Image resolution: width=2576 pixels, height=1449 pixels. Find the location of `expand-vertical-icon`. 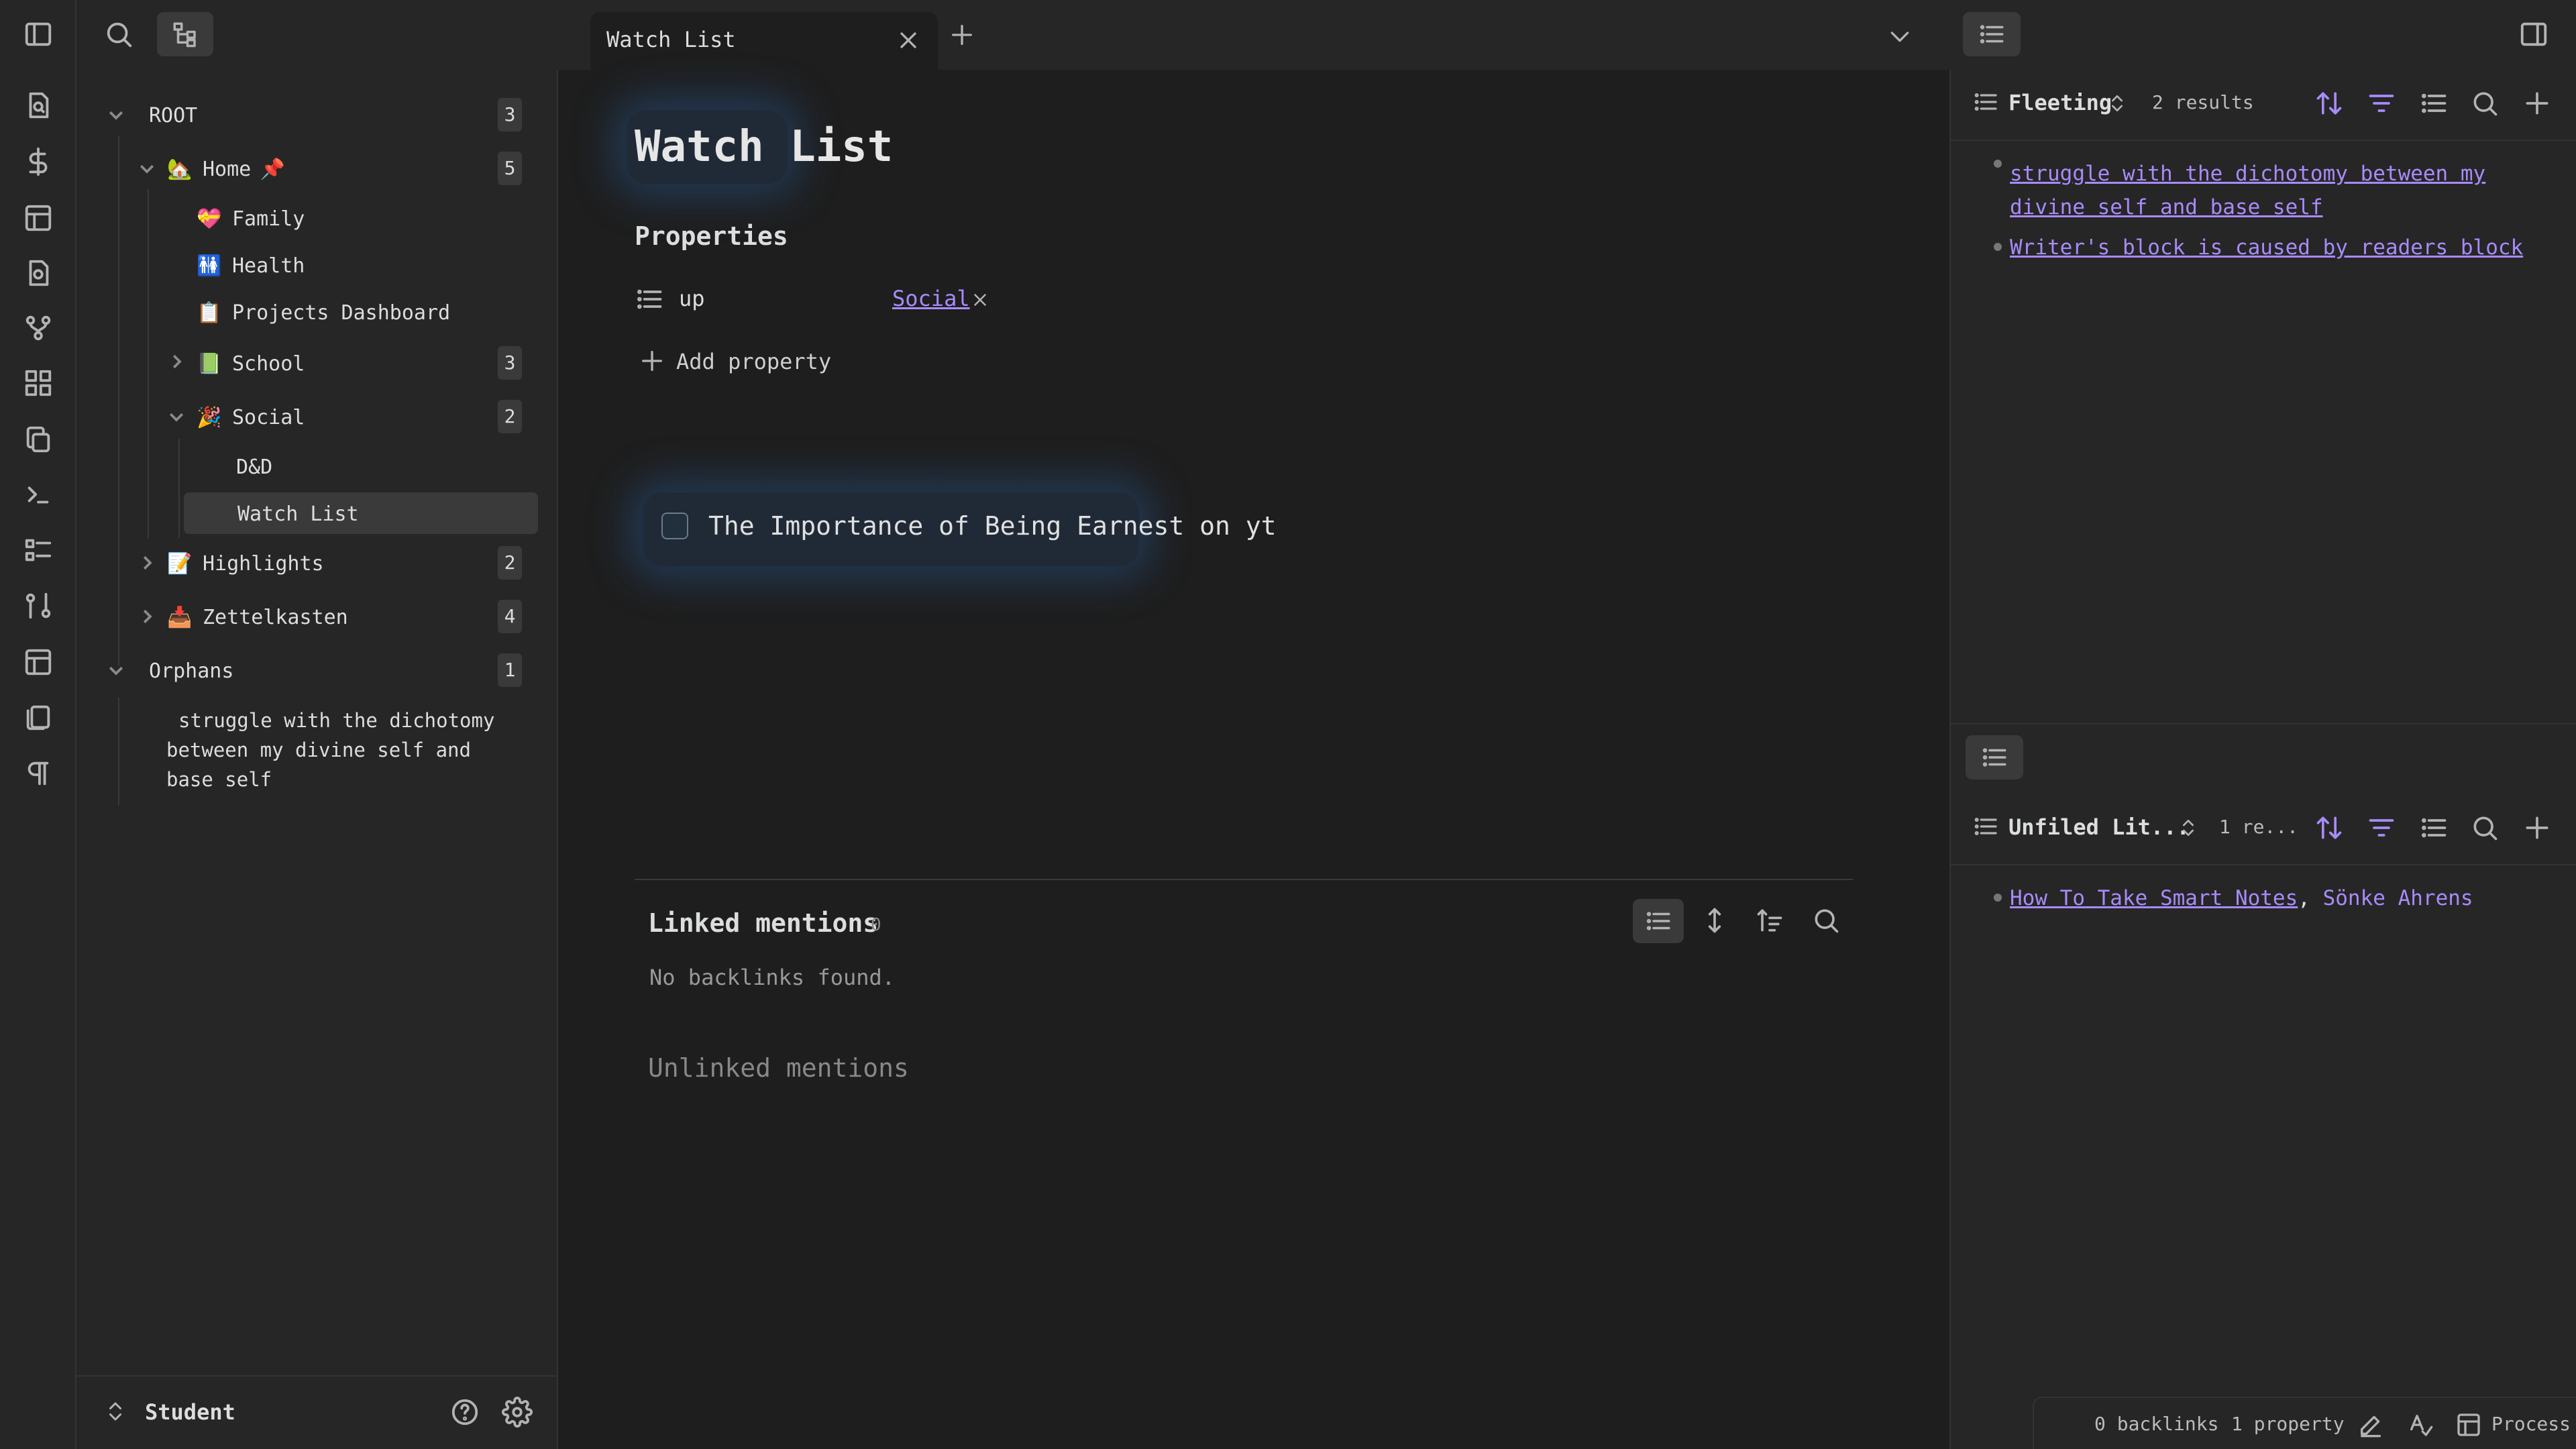

expand-vertical-icon is located at coordinates (1714, 920).